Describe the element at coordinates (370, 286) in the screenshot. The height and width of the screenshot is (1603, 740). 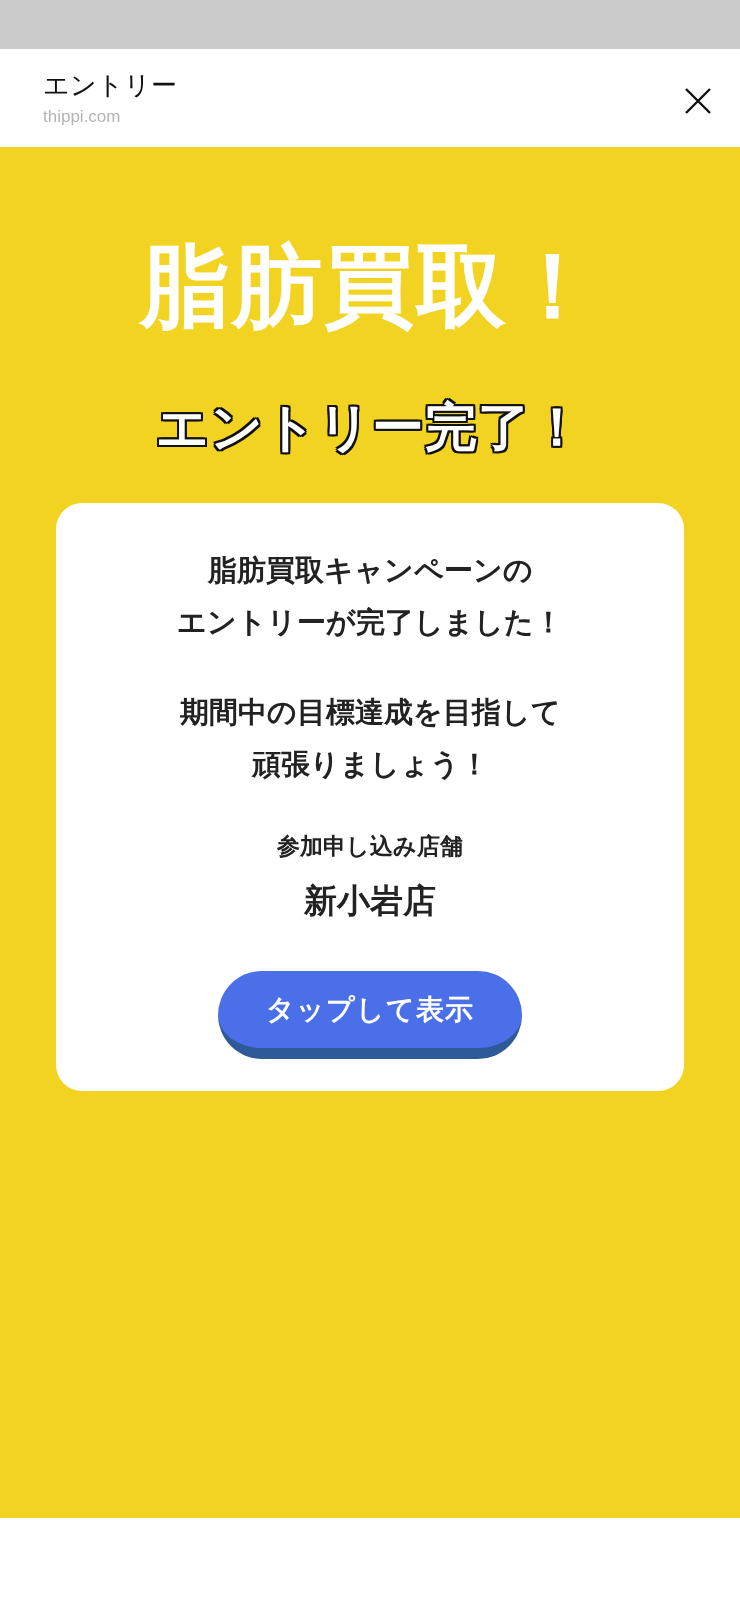
I see `hero-title: 脂肪買取！` at that location.